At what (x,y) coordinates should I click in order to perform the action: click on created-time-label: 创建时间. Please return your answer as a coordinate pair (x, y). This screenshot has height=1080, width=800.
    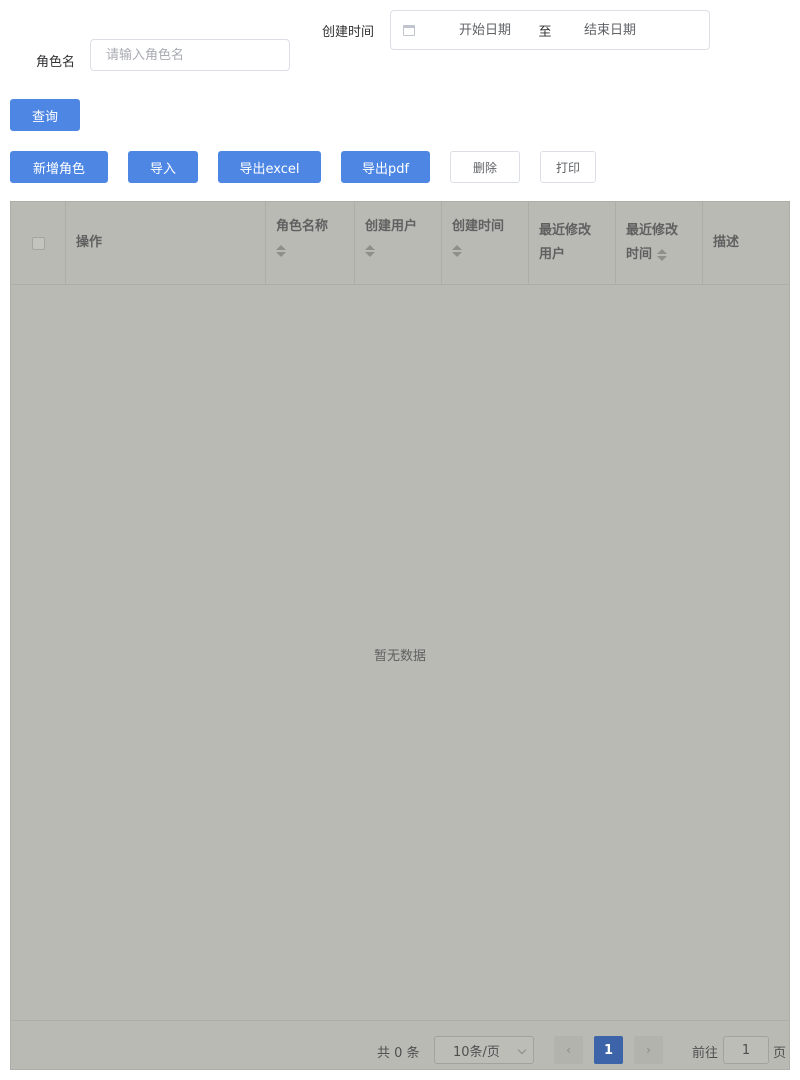
    Looking at the image, I should click on (348, 32).